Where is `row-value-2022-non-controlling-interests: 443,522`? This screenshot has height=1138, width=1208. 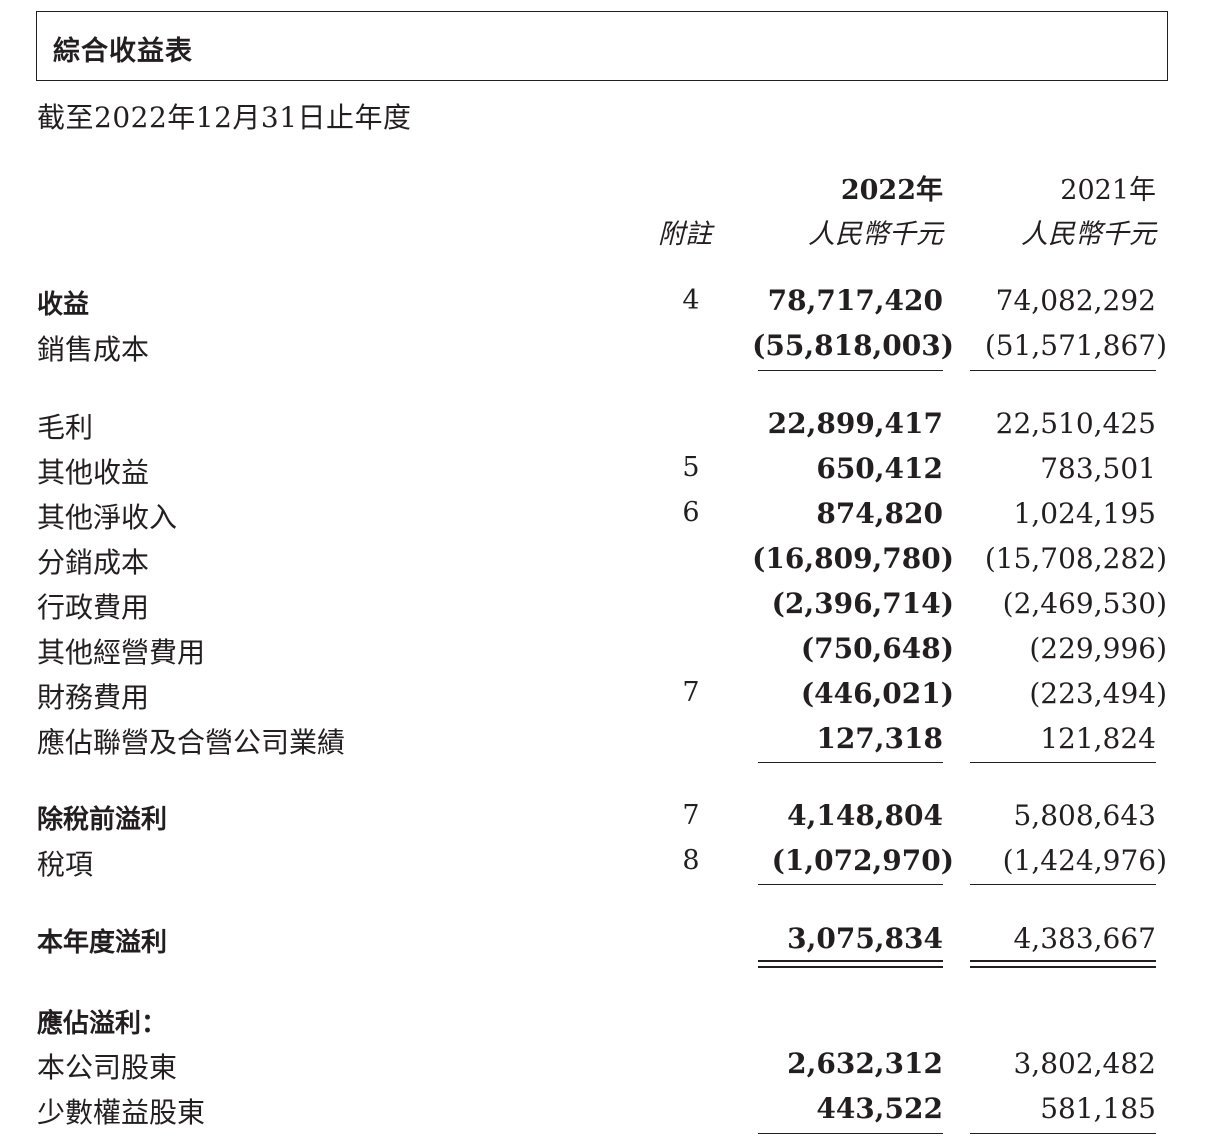
row-value-2022-non-controlling-interests: 443,522 is located at coordinates (879, 1108).